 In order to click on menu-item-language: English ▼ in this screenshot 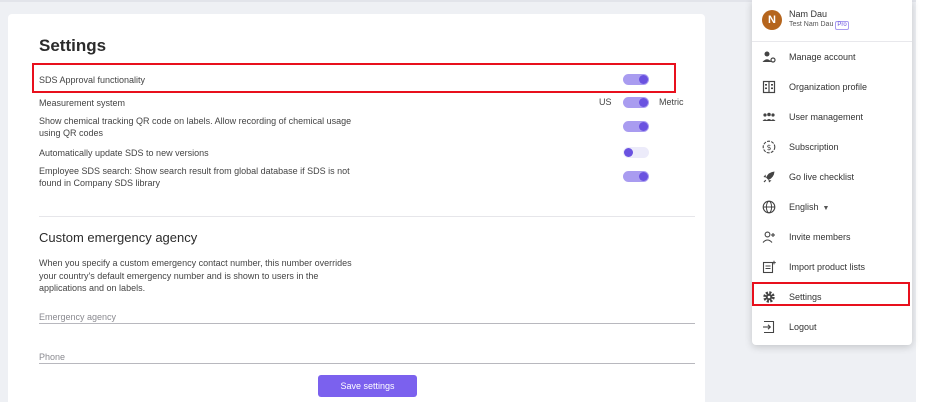, I will do `click(832, 207)`.